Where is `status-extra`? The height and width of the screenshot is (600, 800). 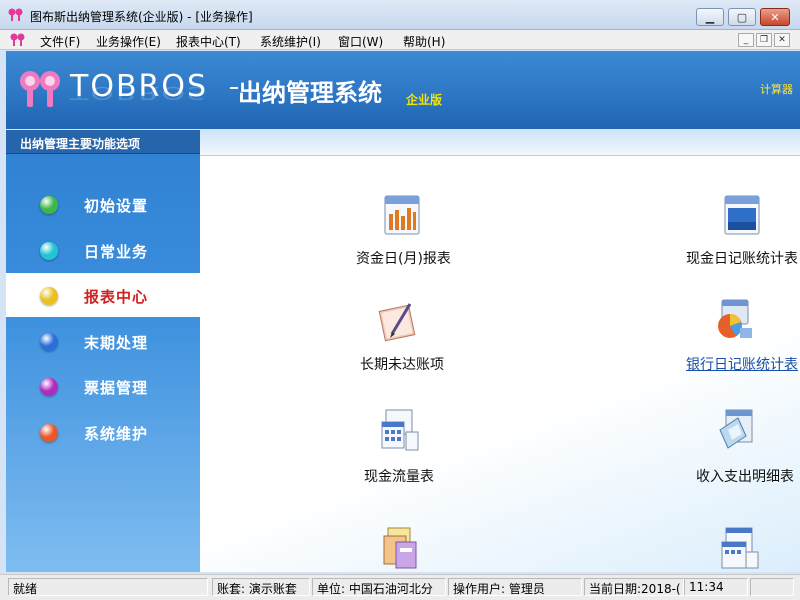
status-extra is located at coordinates (772, 587).